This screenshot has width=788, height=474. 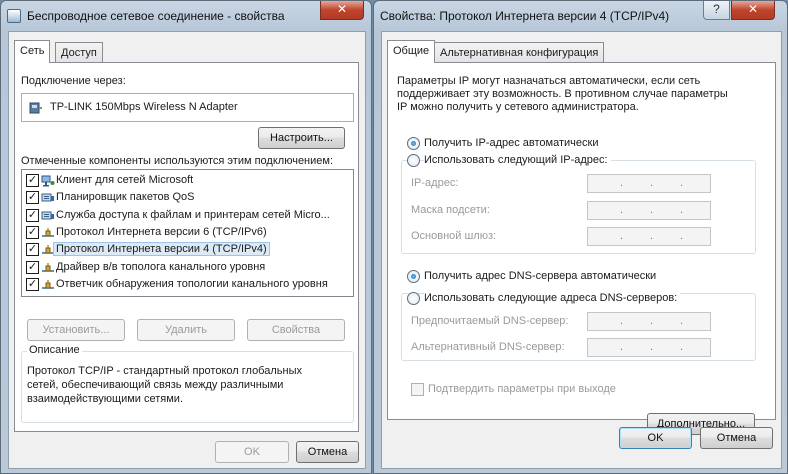 I want to click on network-icon, so click(x=14, y=16).